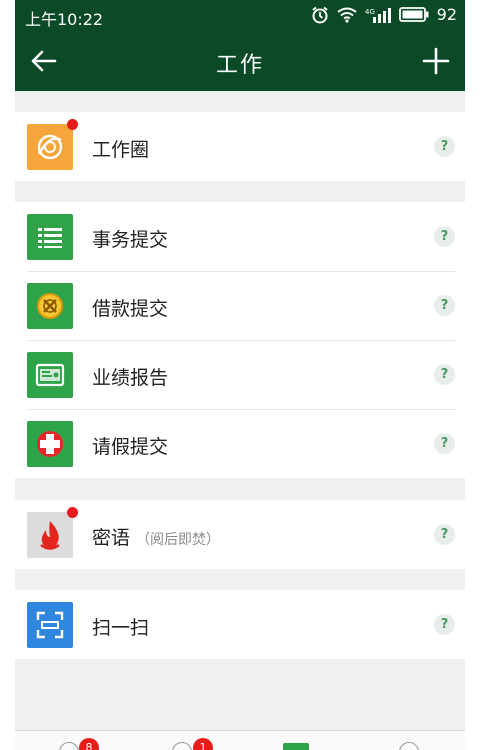 The width and height of the screenshot is (480, 750). What do you see at coordinates (240, 15) in the screenshot?
I see `status-bar: 上午10:22 4G 92` at bounding box center [240, 15].